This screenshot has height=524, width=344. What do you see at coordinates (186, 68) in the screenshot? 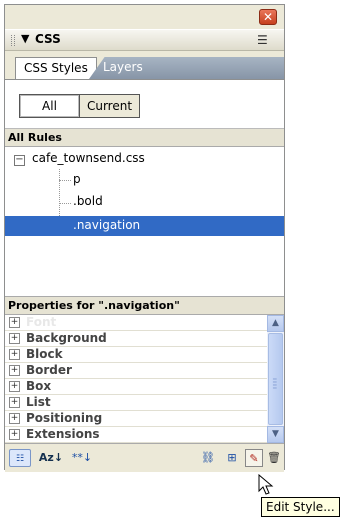
I see `tab-layers: Layers` at bounding box center [186, 68].